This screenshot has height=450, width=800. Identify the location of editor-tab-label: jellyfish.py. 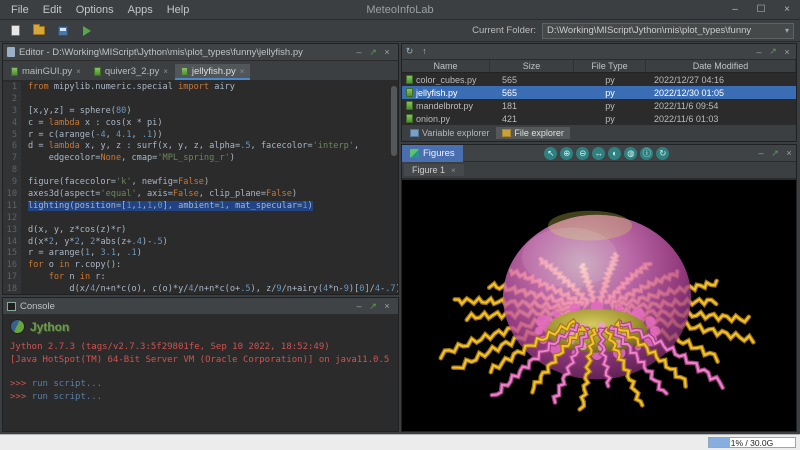
(213, 71).